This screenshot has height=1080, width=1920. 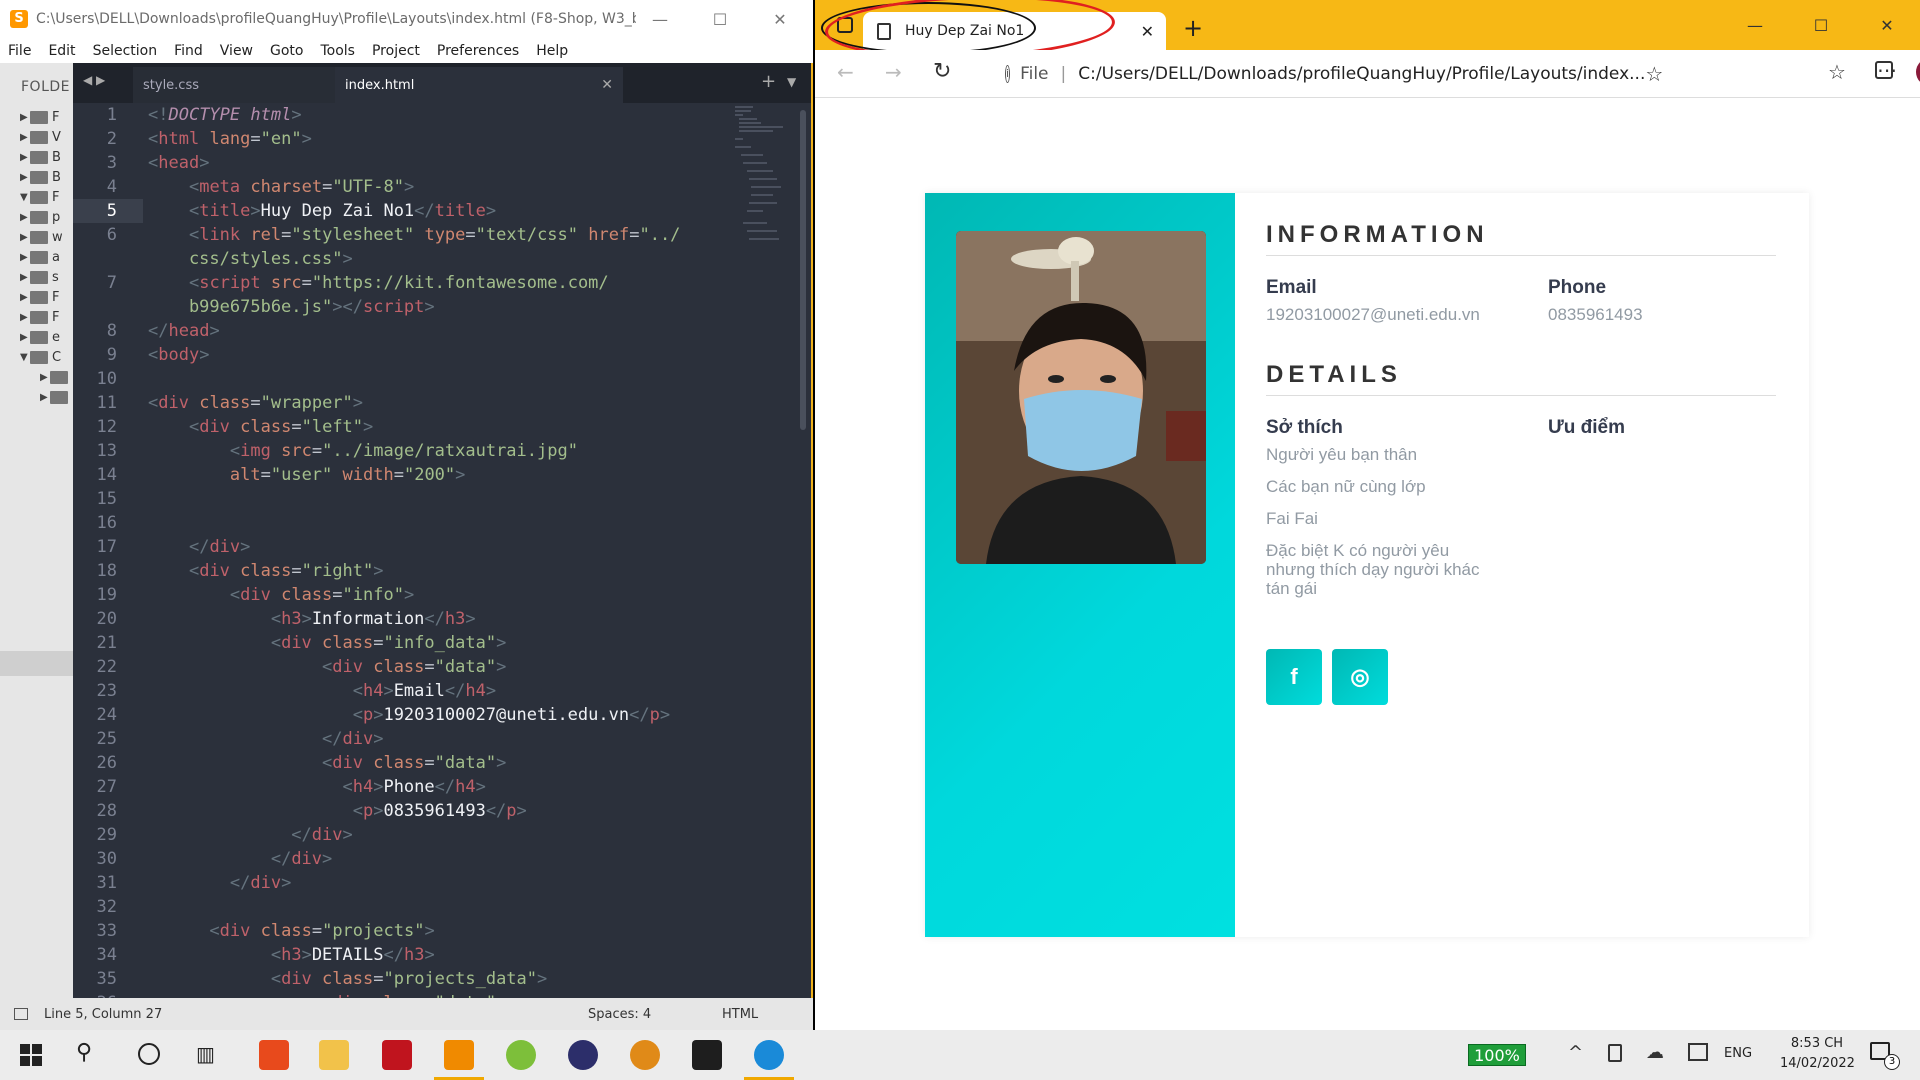 What do you see at coordinates (396, 51) in the screenshot?
I see `menu-project: Project` at bounding box center [396, 51].